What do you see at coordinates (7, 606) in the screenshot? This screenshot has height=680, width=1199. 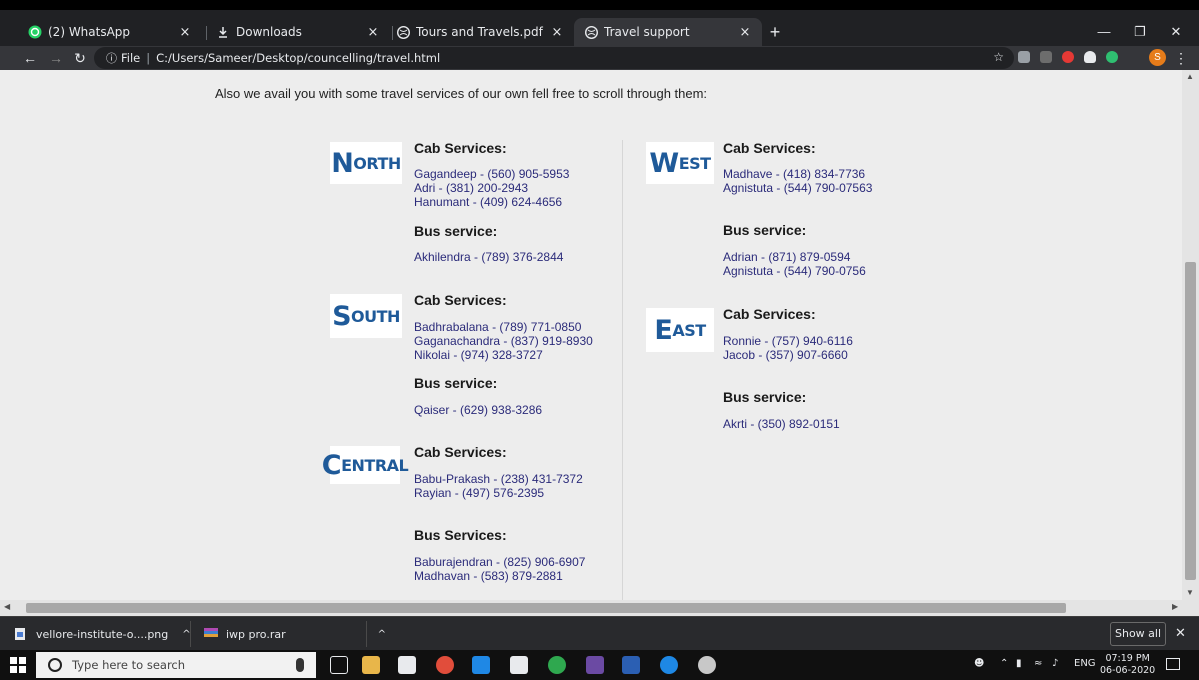 I see `scroll-left-icon: ◀` at bounding box center [7, 606].